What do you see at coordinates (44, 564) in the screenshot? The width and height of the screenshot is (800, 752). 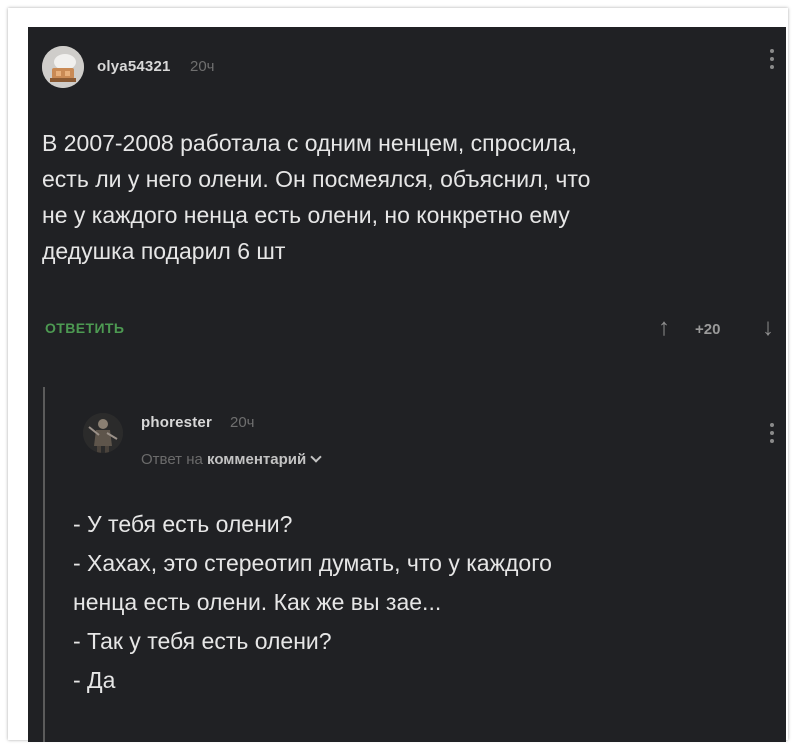 I see `thread-line` at bounding box center [44, 564].